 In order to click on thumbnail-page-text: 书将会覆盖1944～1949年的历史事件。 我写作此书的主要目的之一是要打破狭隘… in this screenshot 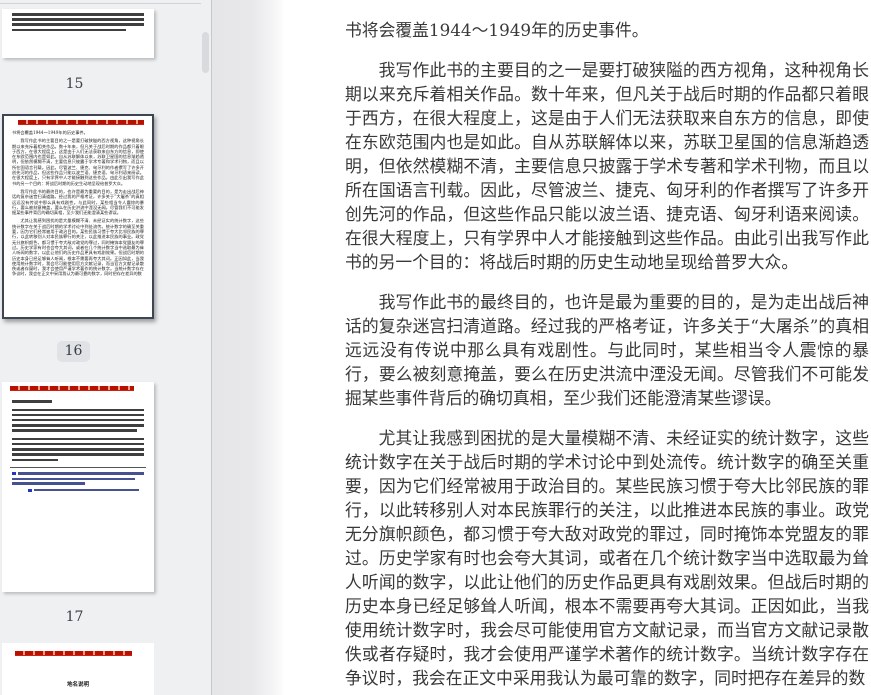, I will do `click(78, 203)`.